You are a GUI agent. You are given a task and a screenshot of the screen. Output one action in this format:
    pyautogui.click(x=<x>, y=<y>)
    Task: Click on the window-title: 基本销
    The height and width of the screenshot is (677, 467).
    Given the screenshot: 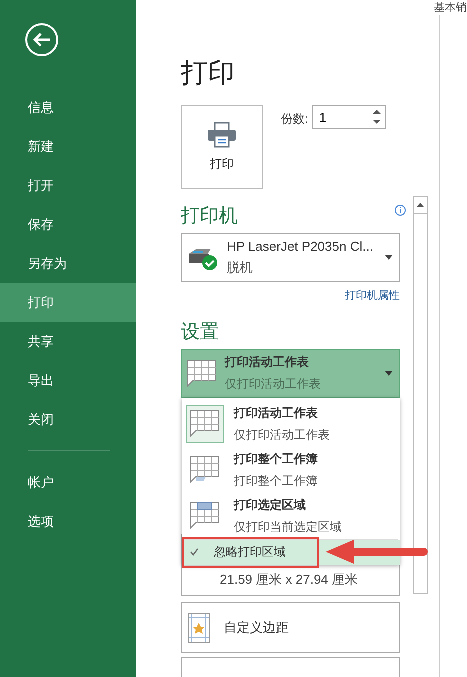 What is the action you would take?
    pyautogui.click(x=450, y=8)
    